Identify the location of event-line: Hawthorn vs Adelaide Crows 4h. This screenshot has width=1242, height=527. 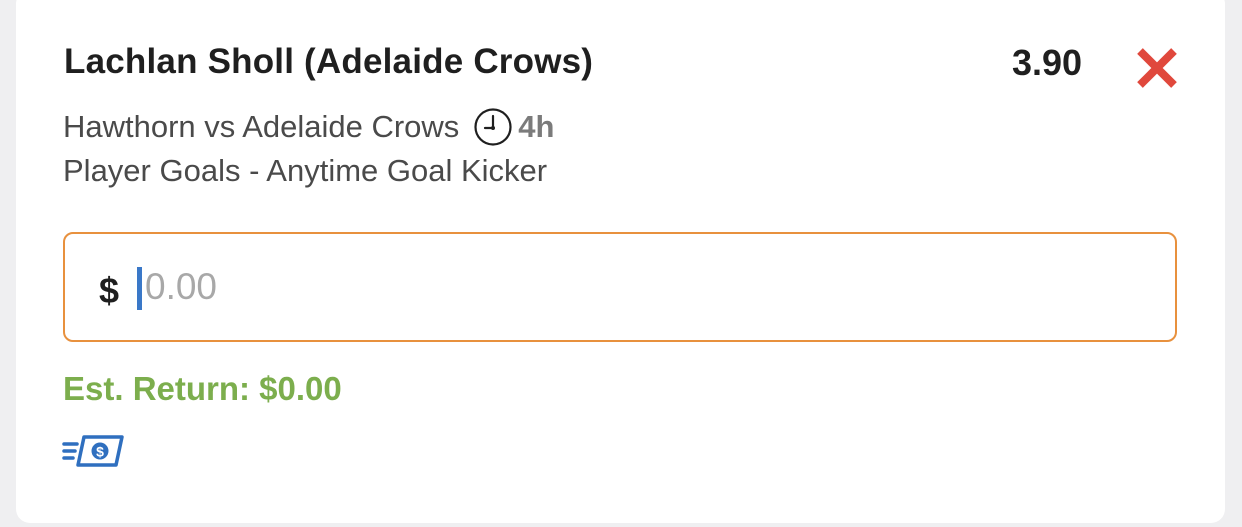
(308, 127).